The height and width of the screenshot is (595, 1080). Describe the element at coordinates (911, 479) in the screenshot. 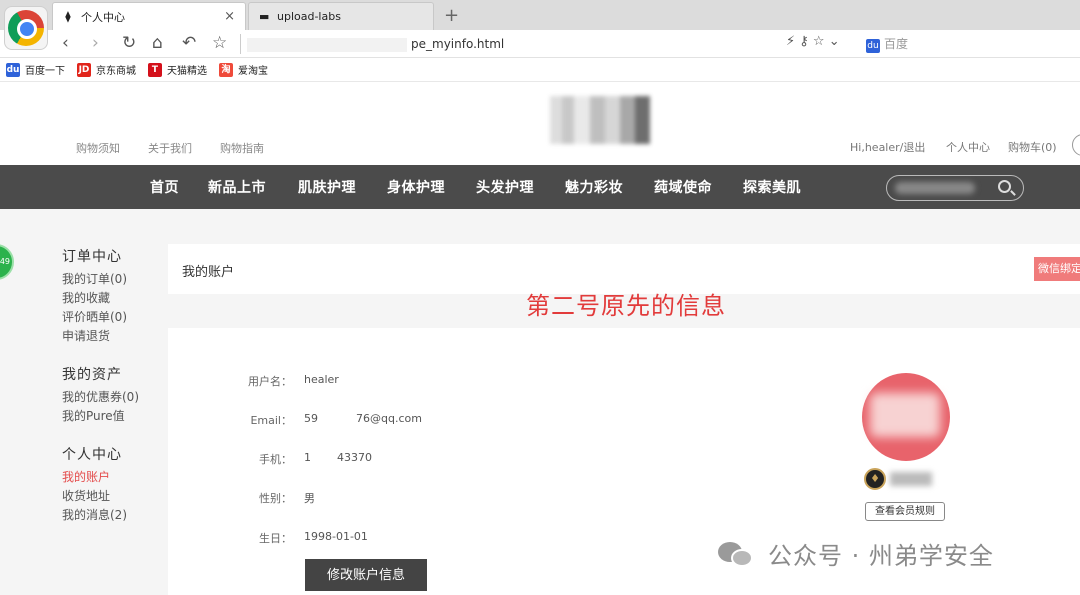

I see `redacted-level` at that location.